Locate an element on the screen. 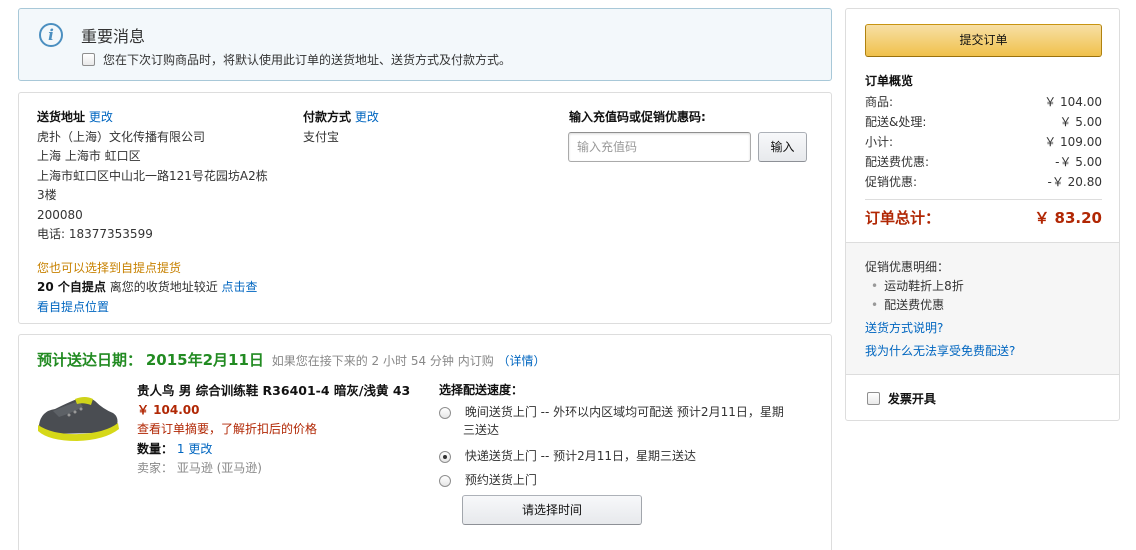 The image size is (1136, 550). coupon-input: 输入充值码 is located at coordinates (659, 147).